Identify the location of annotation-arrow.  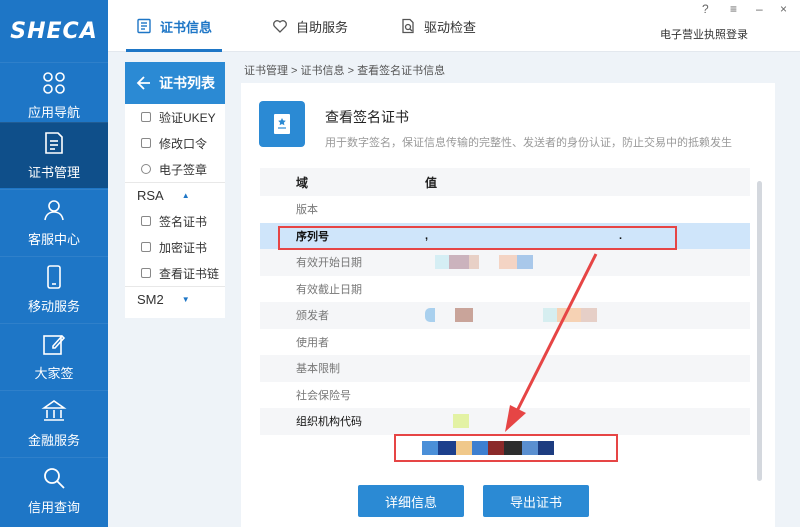
(551, 342).